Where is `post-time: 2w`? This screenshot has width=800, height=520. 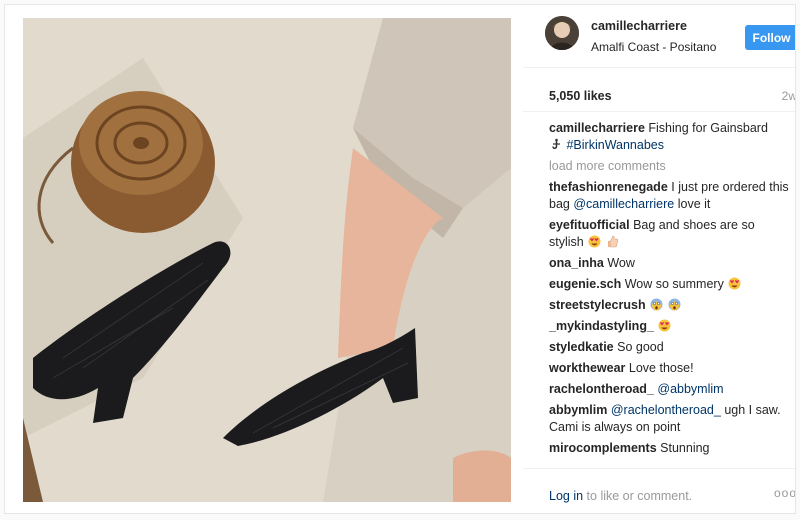
post-time: 2w is located at coordinates (788, 96).